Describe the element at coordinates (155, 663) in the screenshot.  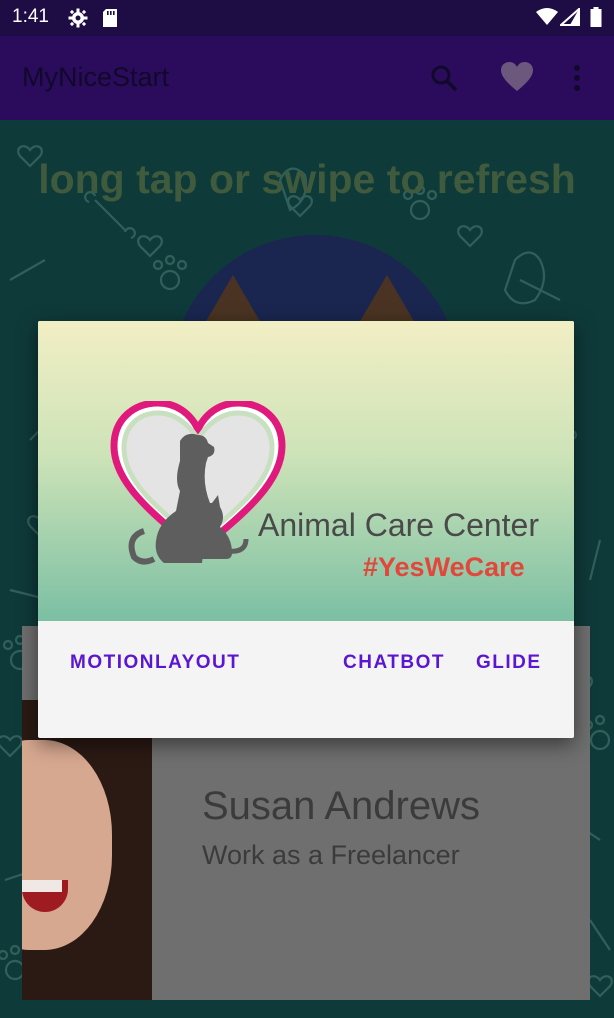
I see `motionlayout-button: MOTIONLAYOUT` at that location.